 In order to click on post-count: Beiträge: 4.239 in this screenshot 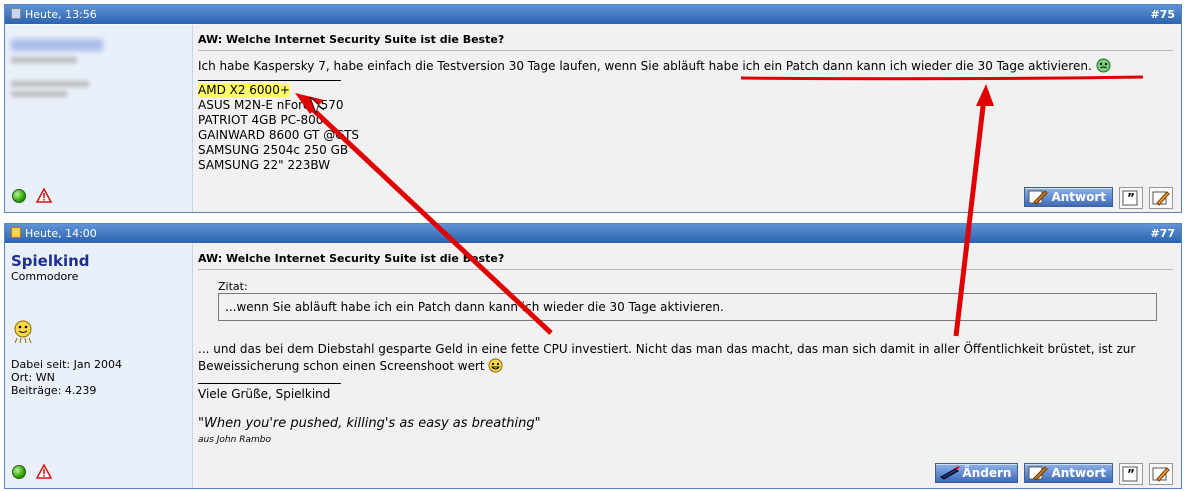, I will do `click(54, 390)`.